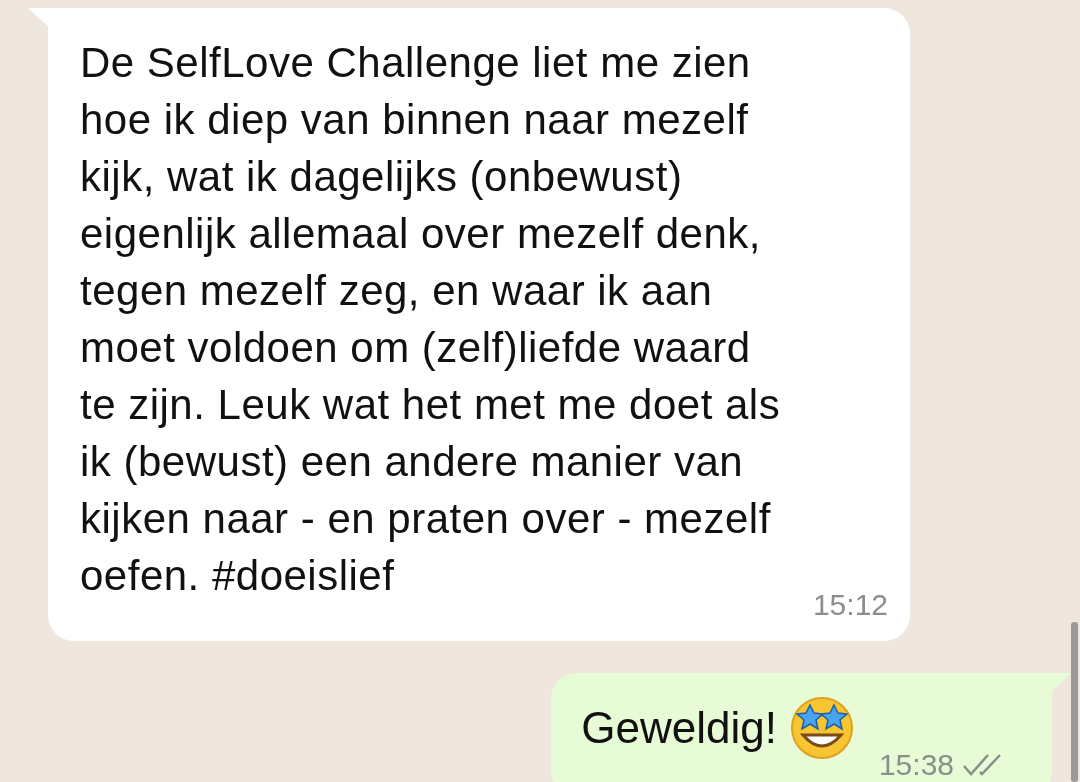  Describe the element at coordinates (850, 604) in the screenshot. I see `message-time: 15:12` at that location.